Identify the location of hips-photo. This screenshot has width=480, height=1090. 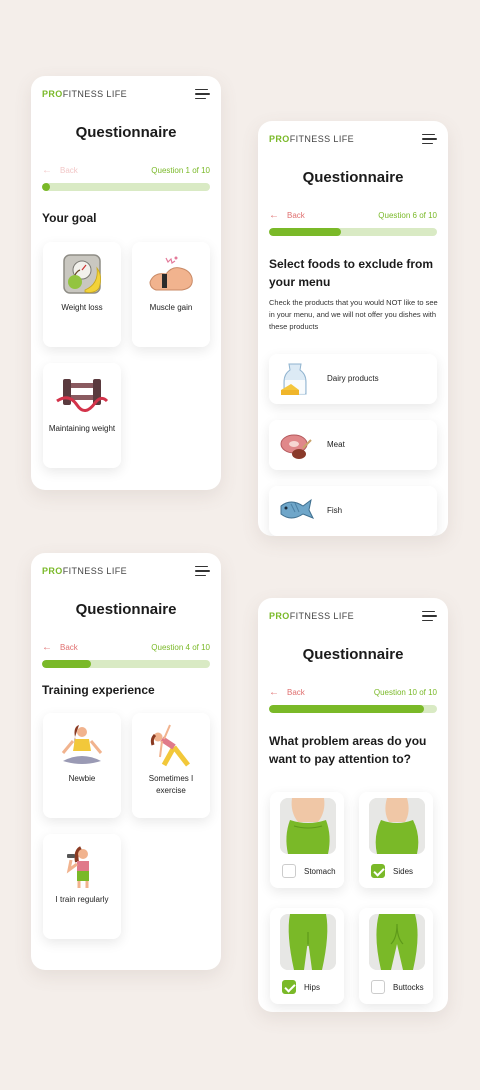
(308, 942).